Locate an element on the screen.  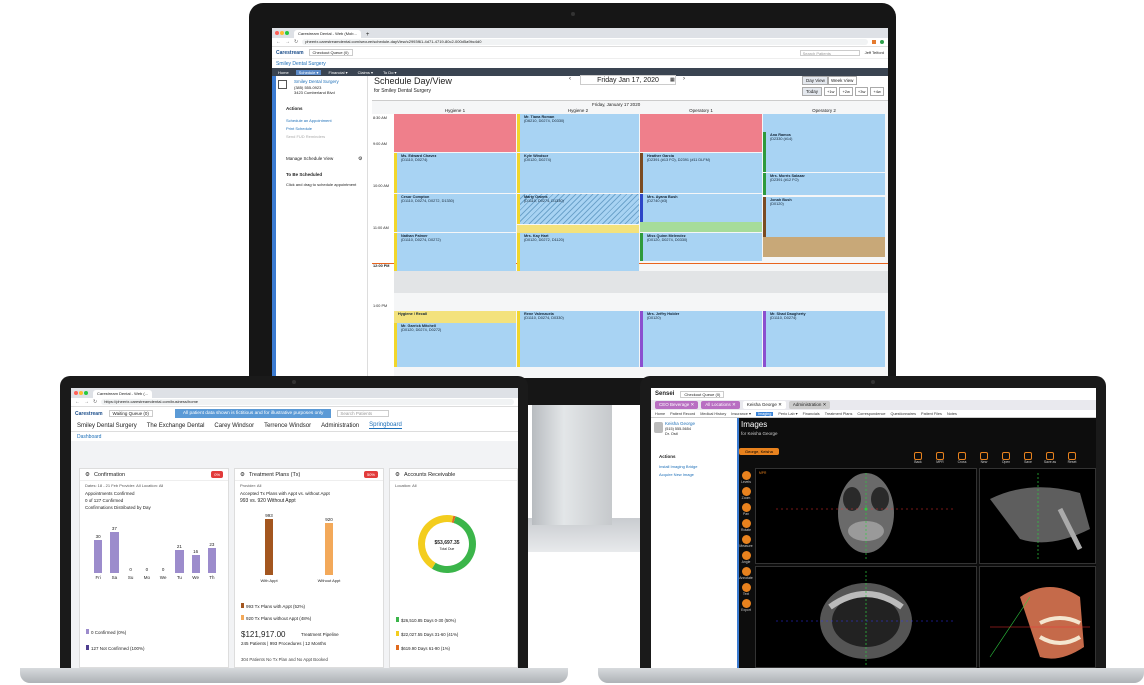
toolbar-button: Save as is located at coordinates (1050, 458).